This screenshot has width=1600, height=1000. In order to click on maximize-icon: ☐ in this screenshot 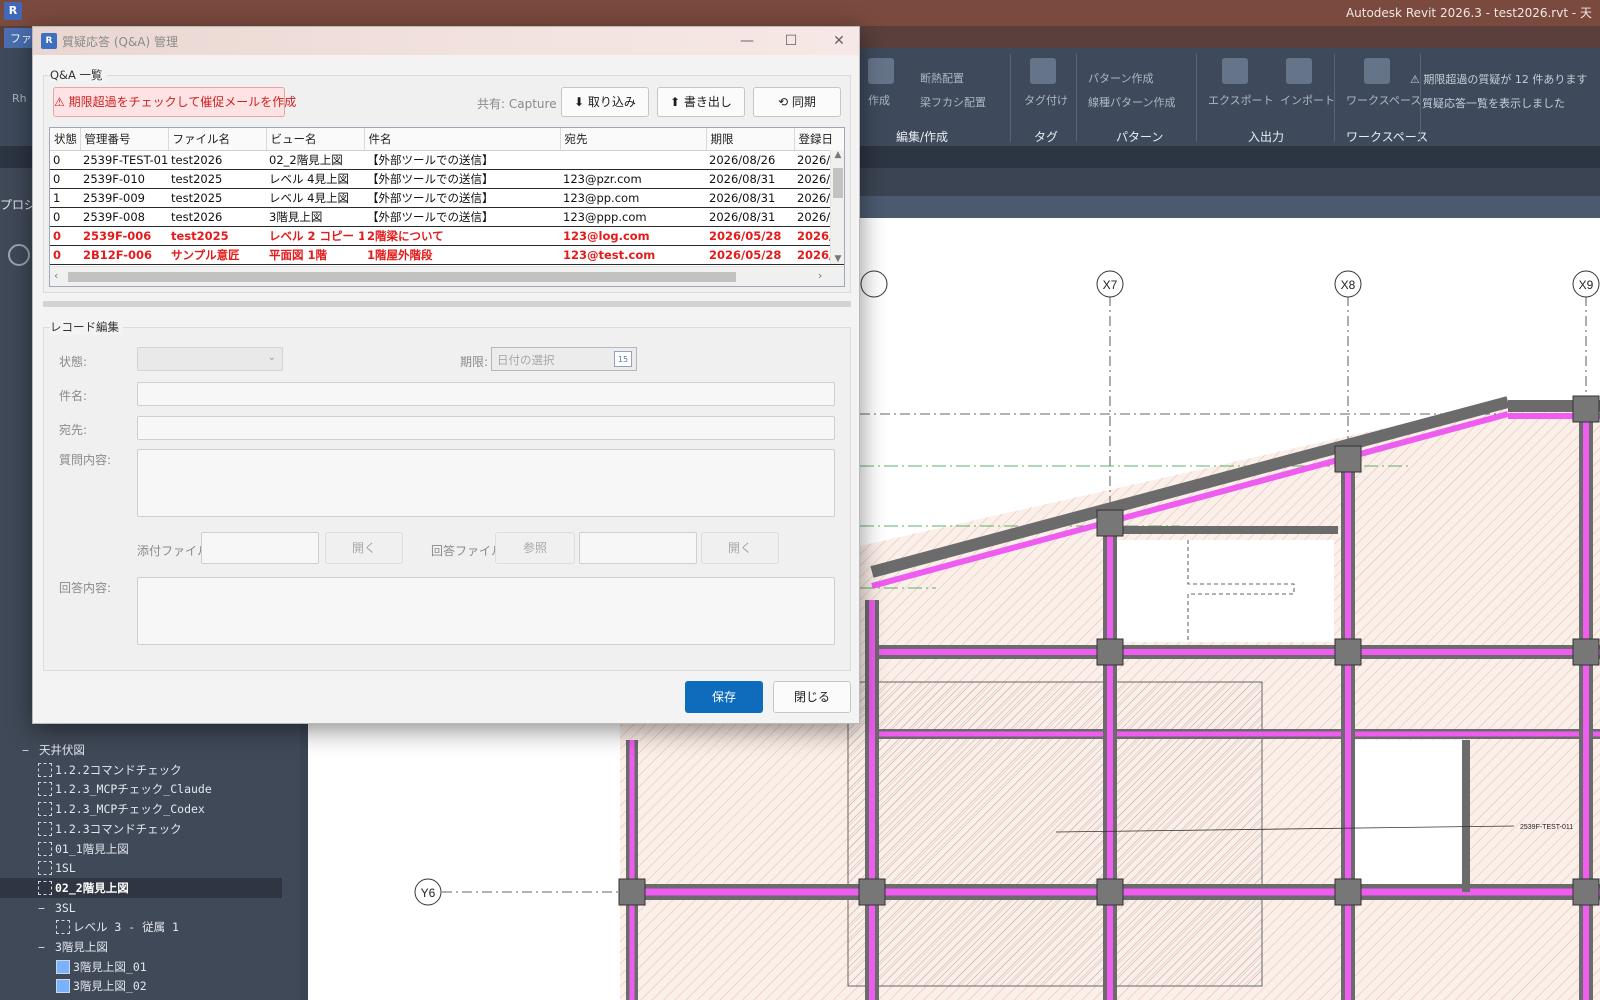, I will do `click(791, 41)`.